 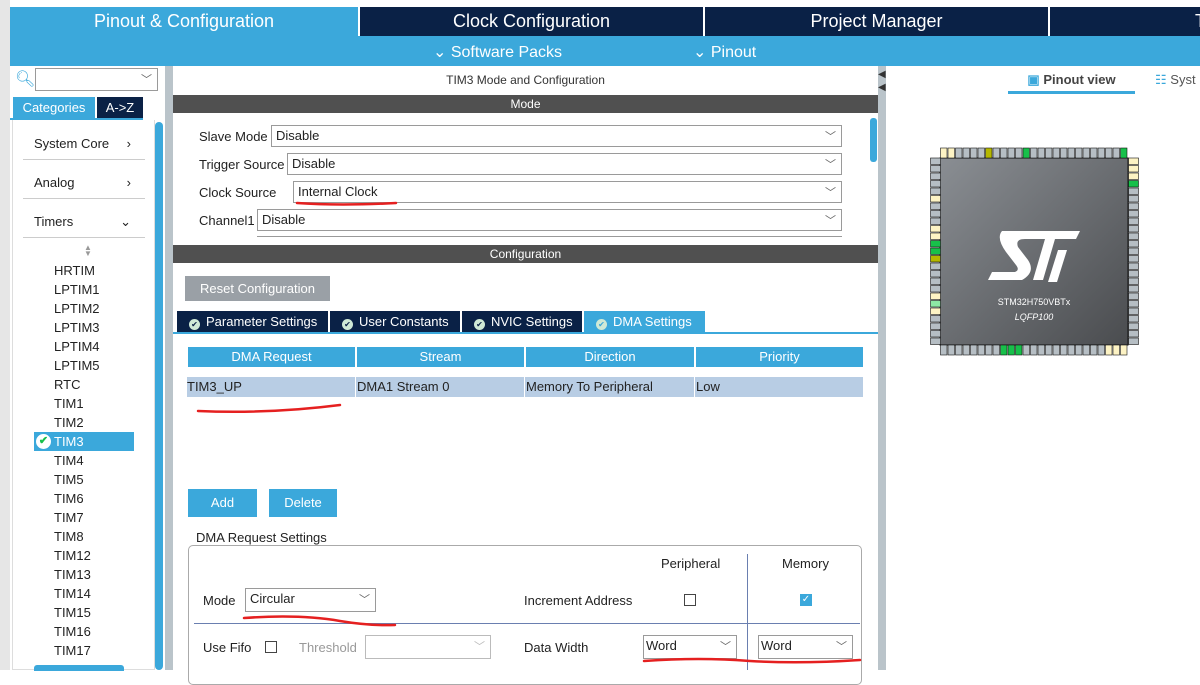 What do you see at coordinates (252, 321) in the screenshot?
I see `tab-parameter-settings: ✔ Parameter Settings` at bounding box center [252, 321].